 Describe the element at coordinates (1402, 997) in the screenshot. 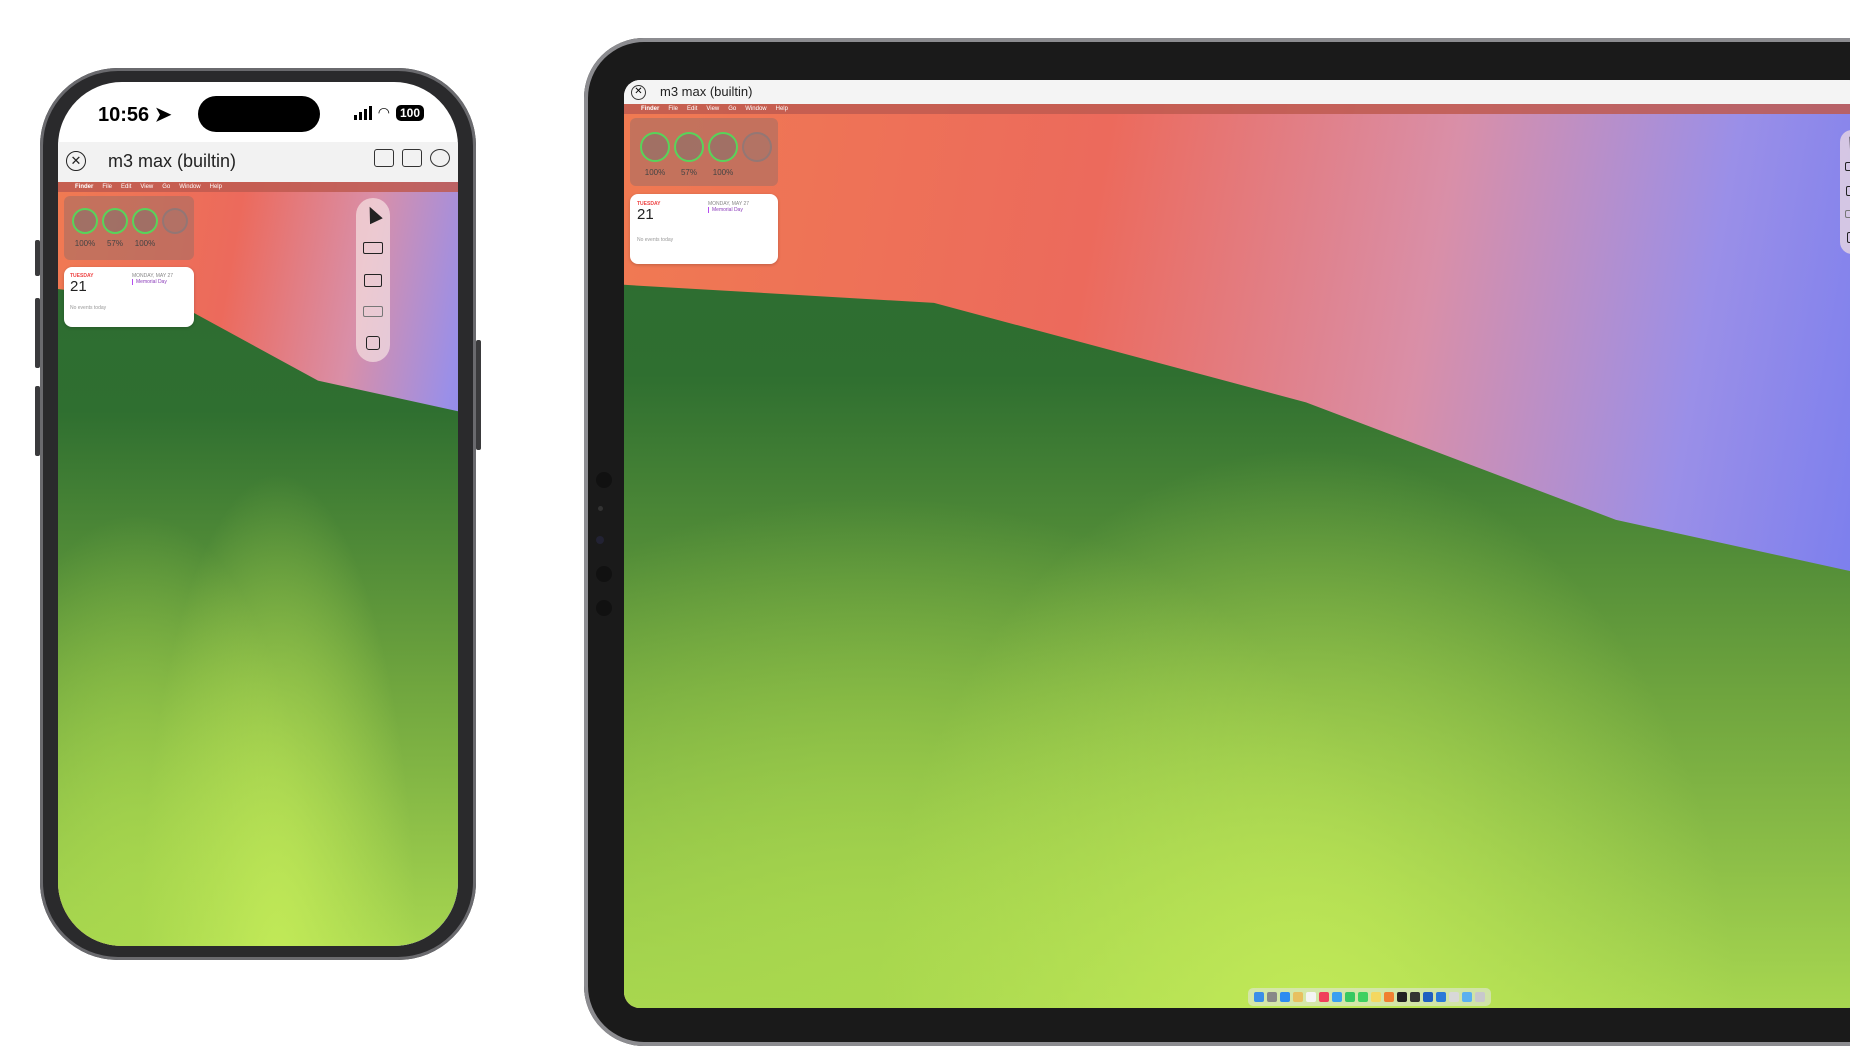

I see `terminal-icon` at that location.